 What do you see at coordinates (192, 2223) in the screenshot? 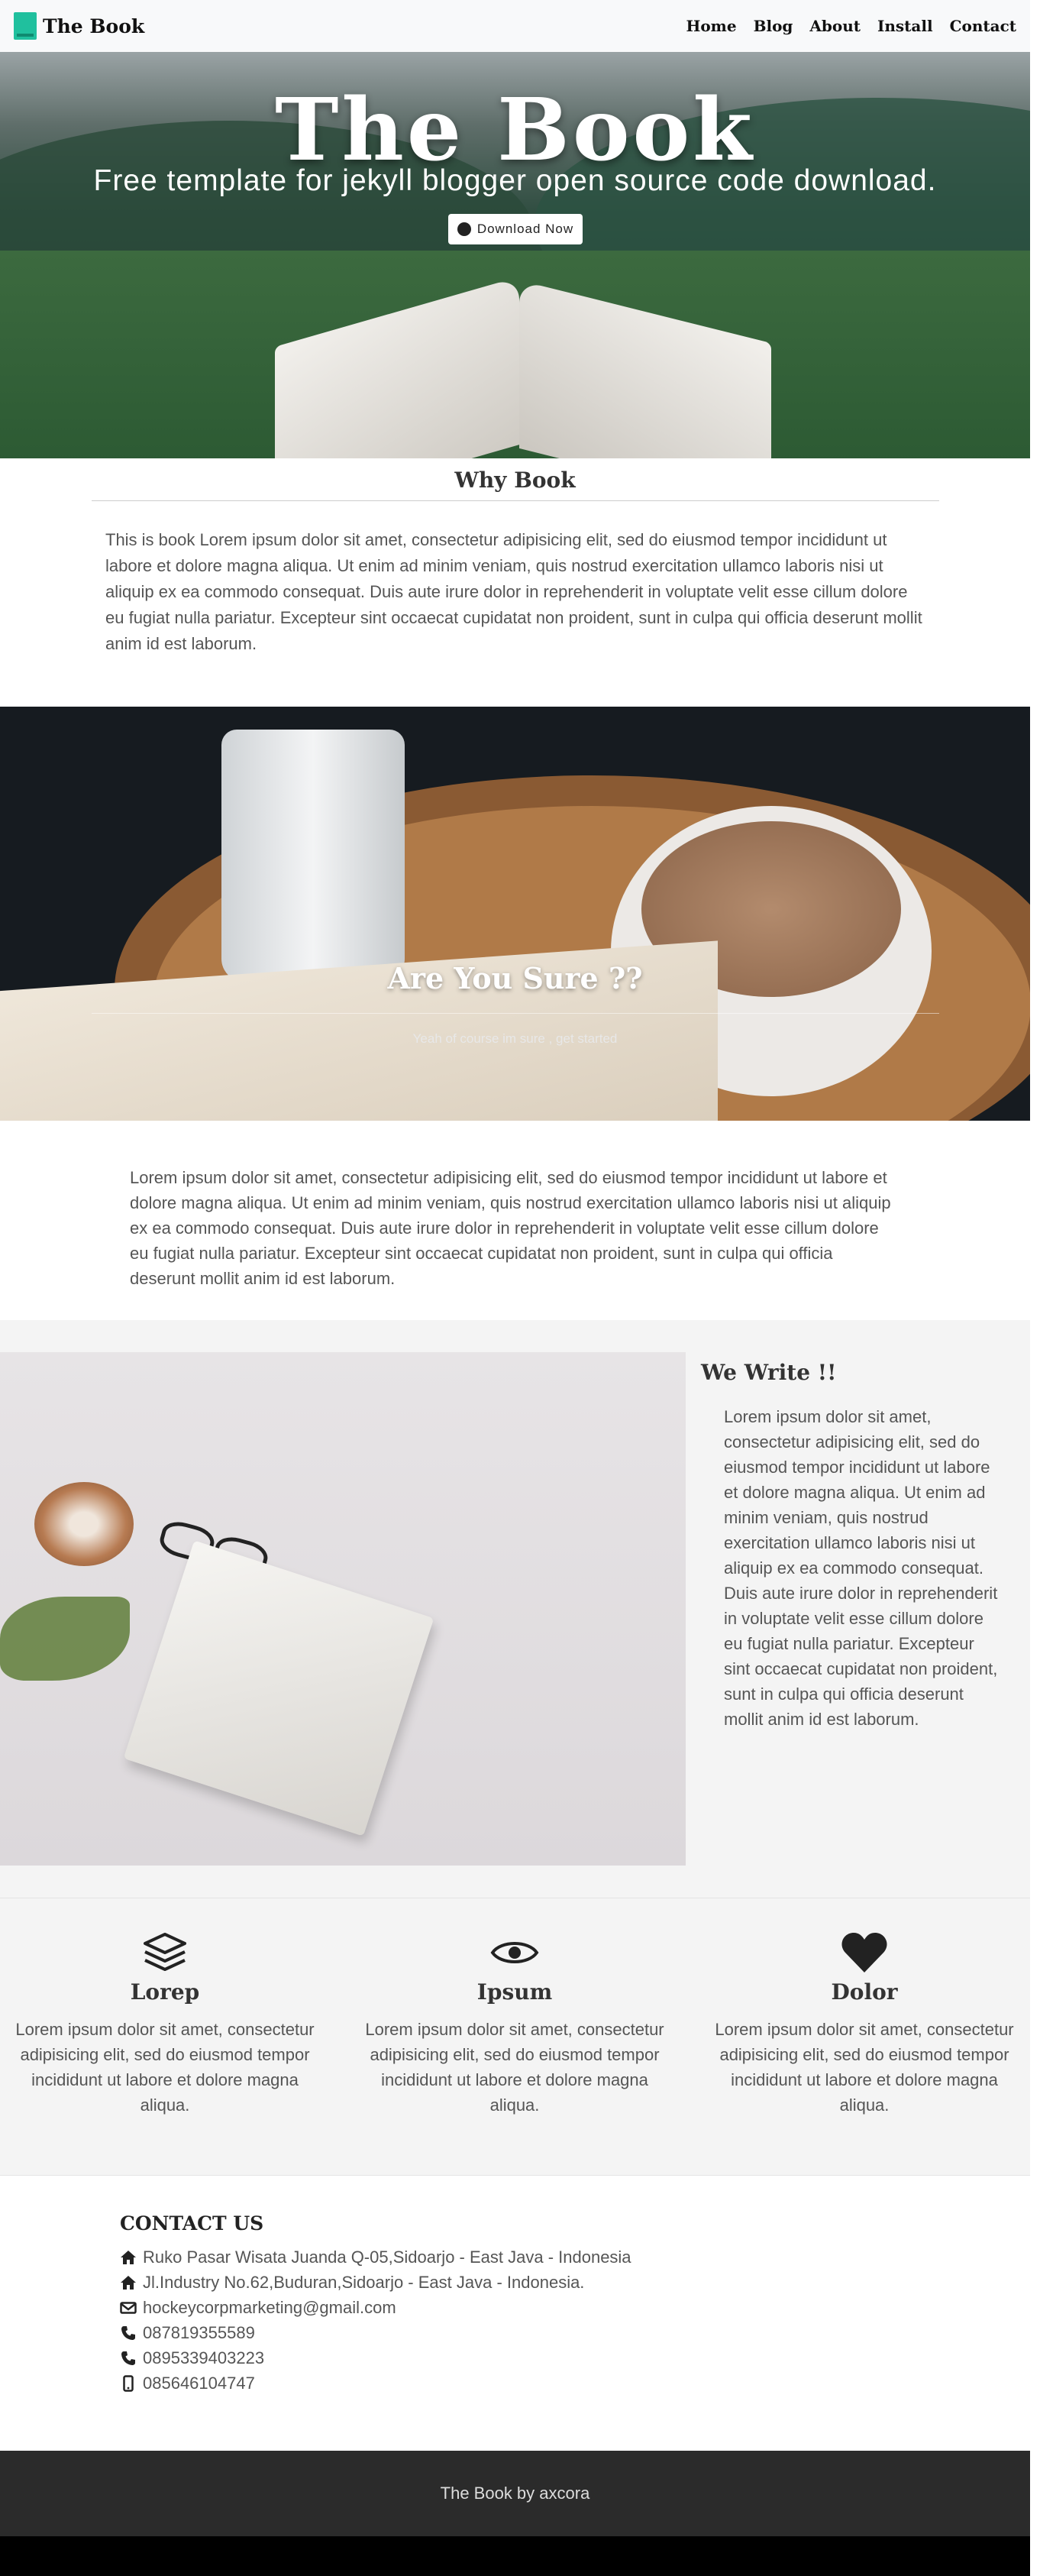
I see `contact-heading: CONTACT US` at bounding box center [192, 2223].